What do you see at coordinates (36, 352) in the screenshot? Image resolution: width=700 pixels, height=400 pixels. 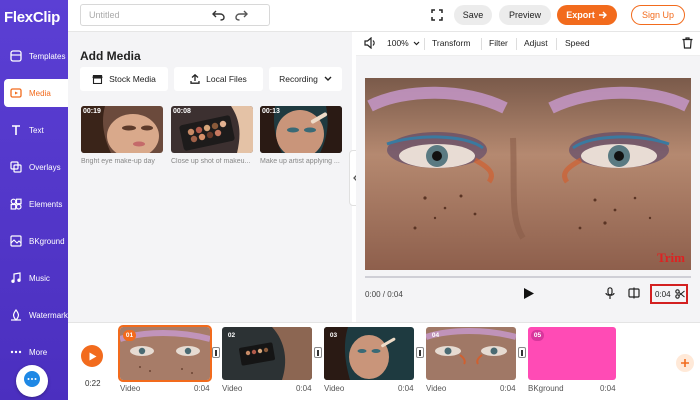 I see `sidebar-item-more: More` at bounding box center [36, 352].